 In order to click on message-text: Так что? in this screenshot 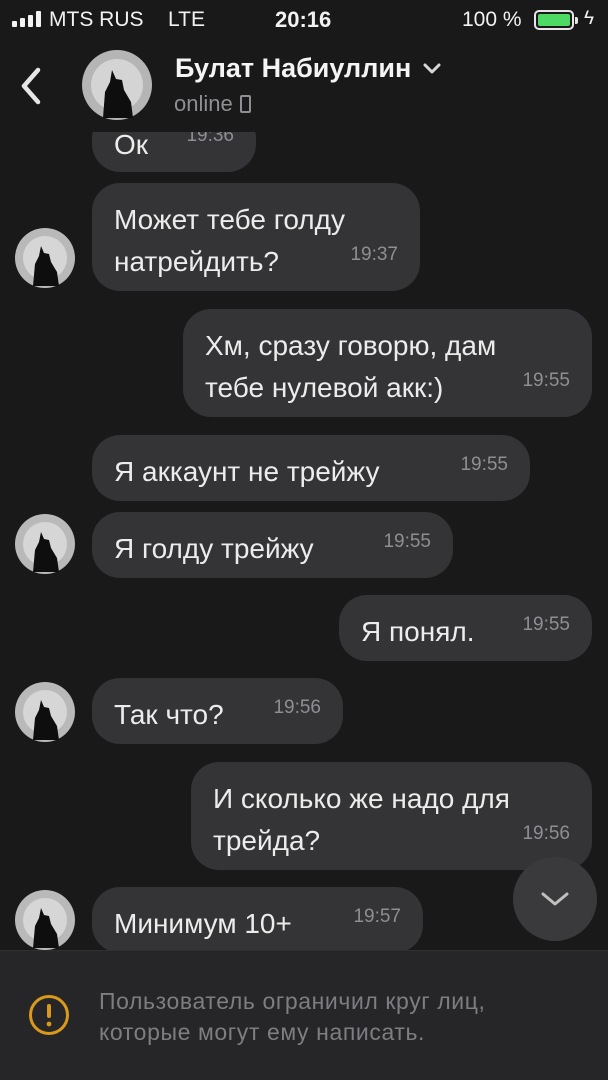, I will do `click(169, 714)`.